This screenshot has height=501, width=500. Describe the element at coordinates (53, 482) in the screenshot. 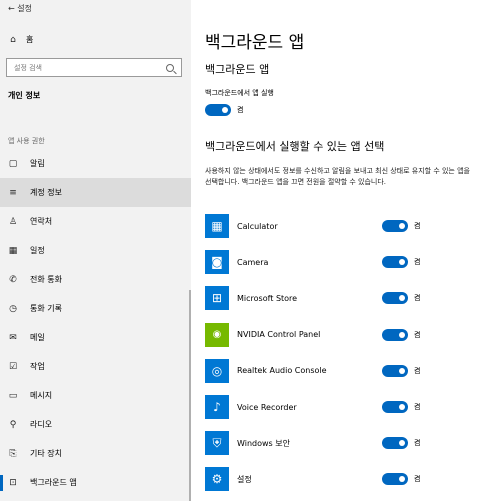

I see `sidebar-item-label: 백그라운드 앱` at that location.